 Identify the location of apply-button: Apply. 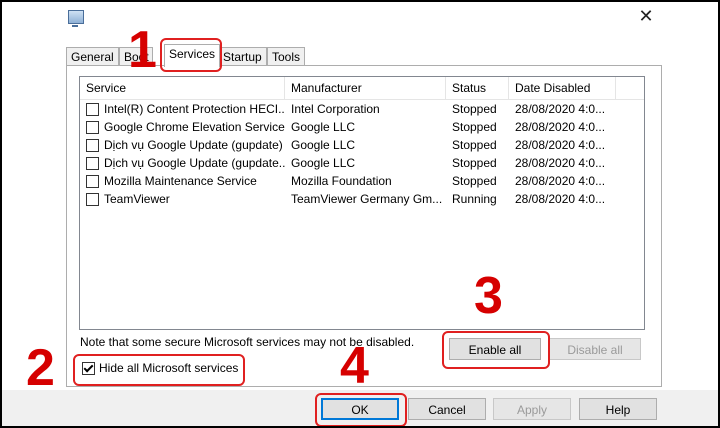
(532, 409).